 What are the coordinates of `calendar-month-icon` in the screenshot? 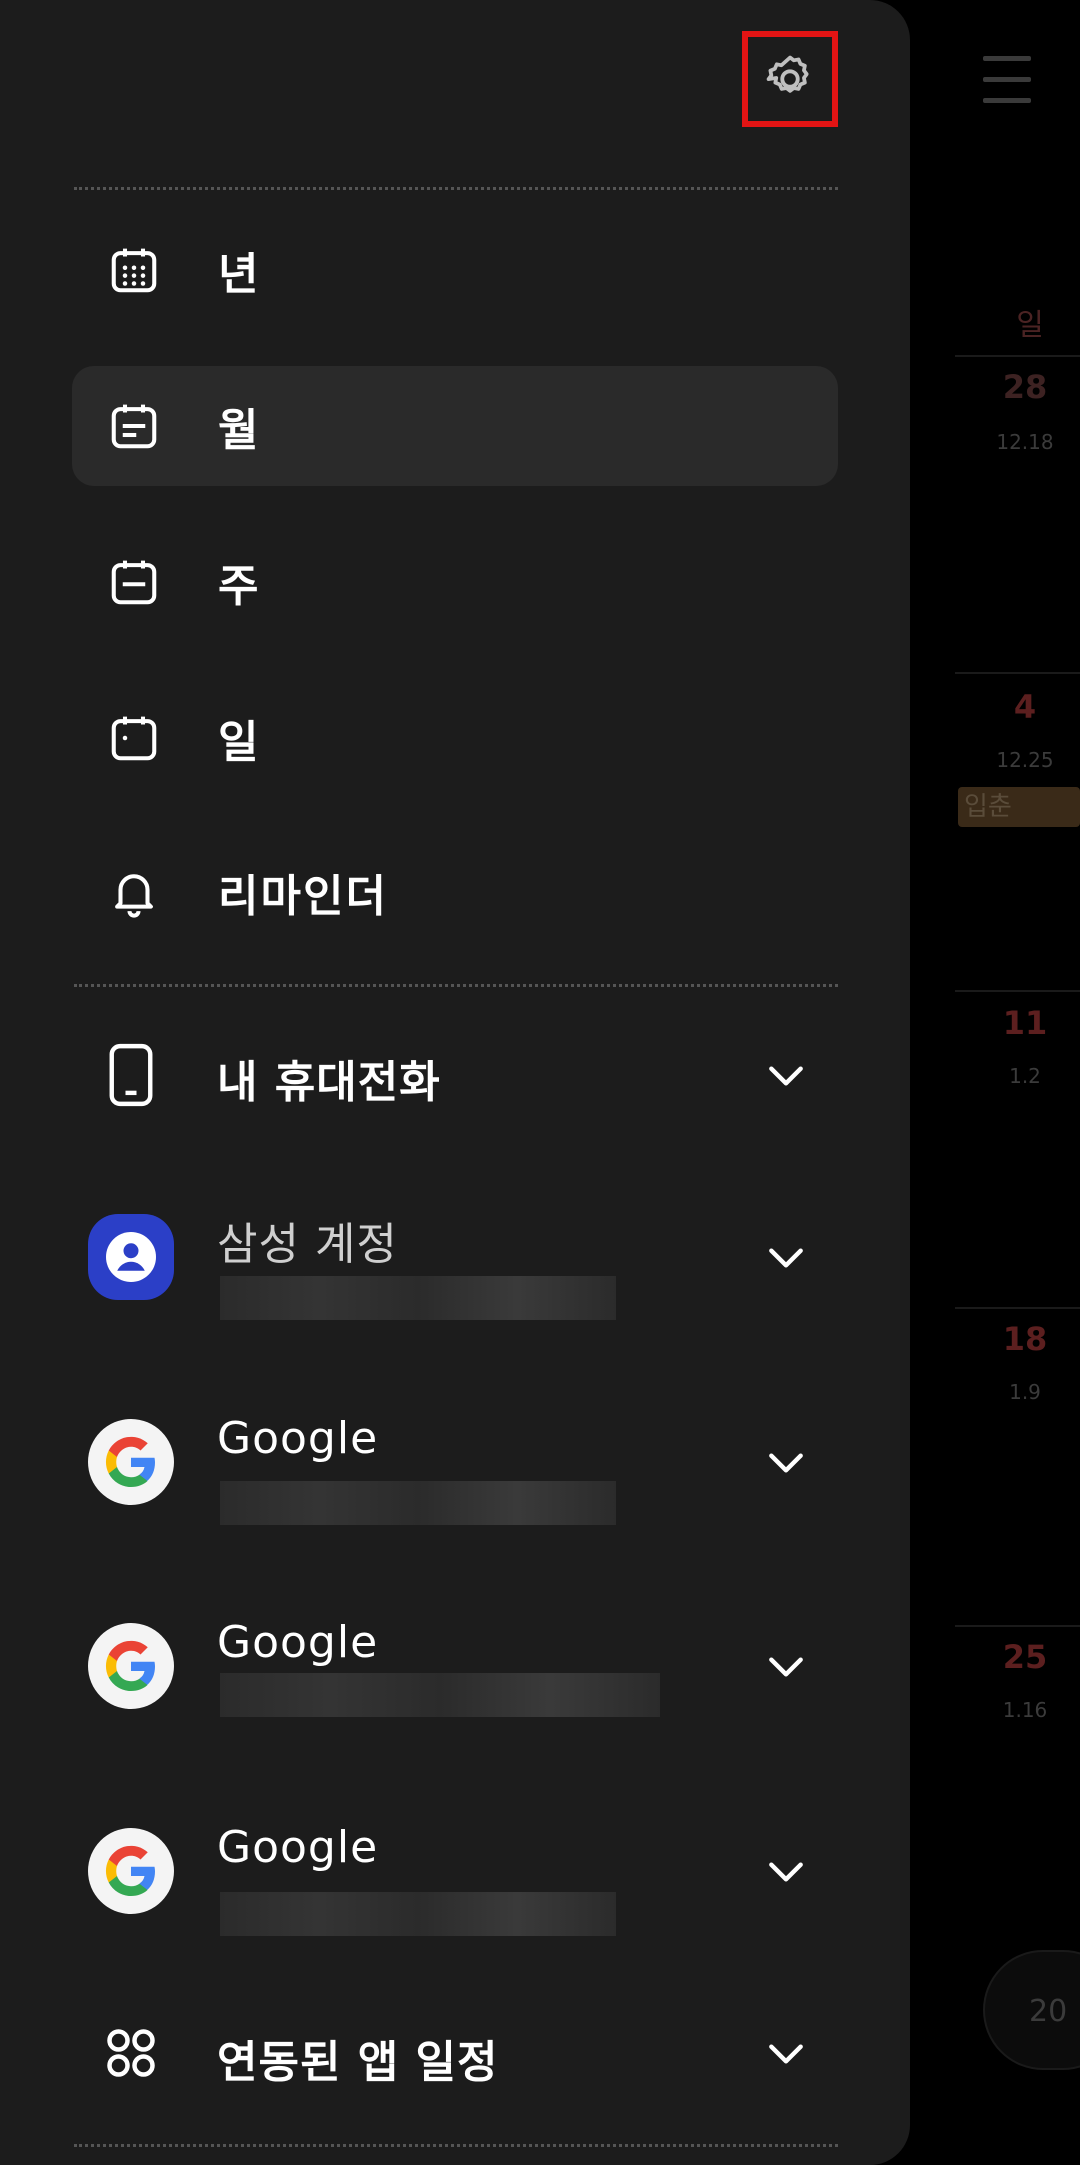 It's located at (134, 426).